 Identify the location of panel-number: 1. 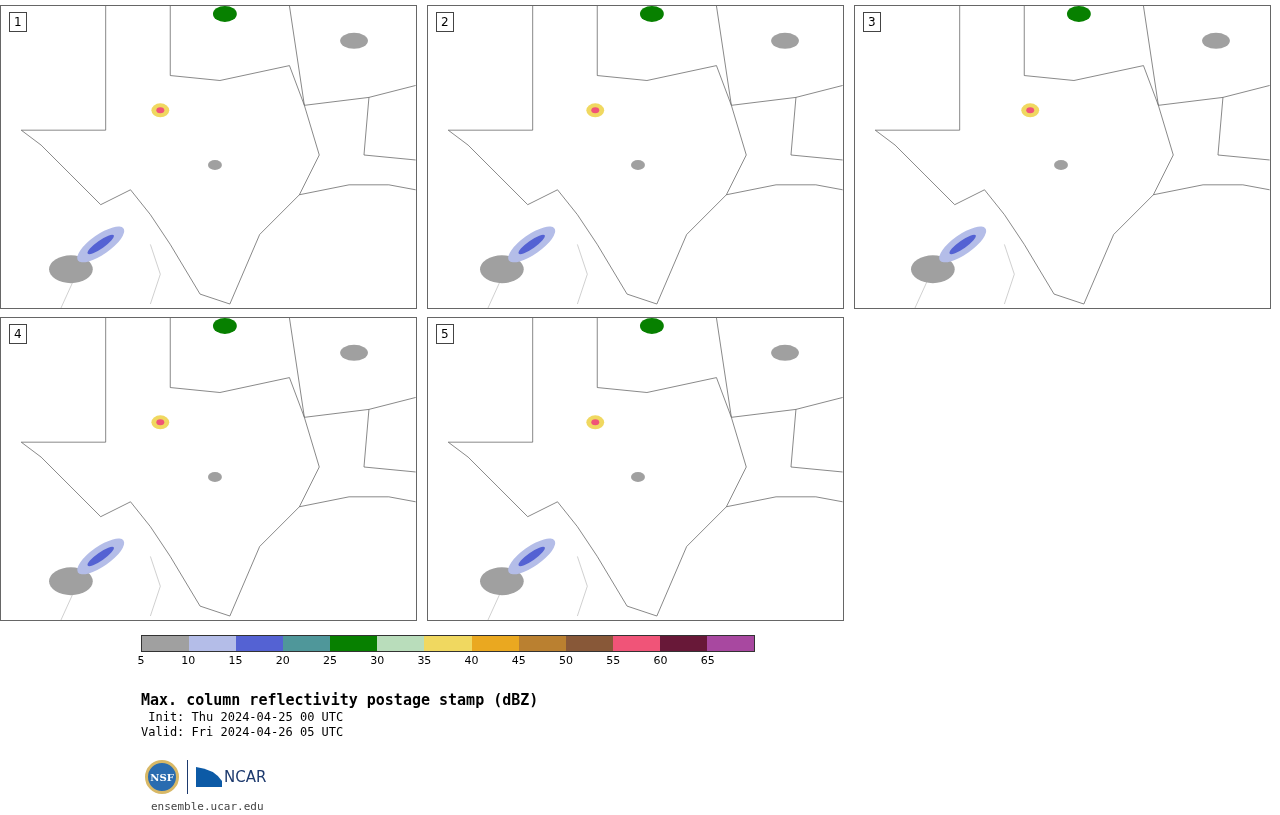
(18, 22).